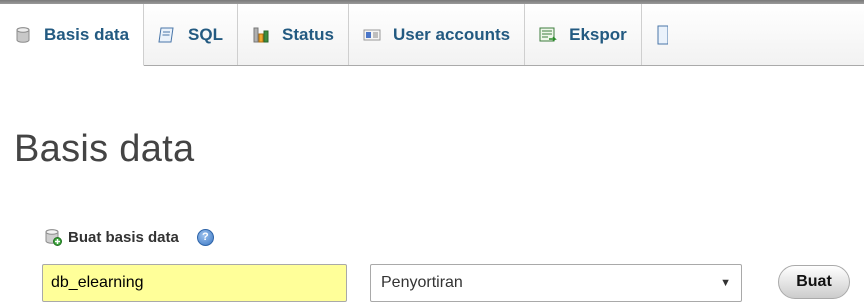 The width and height of the screenshot is (864, 303). Describe the element at coordinates (422, 282) in the screenshot. I see `collation-selected-value: Penyortiran` at that location.